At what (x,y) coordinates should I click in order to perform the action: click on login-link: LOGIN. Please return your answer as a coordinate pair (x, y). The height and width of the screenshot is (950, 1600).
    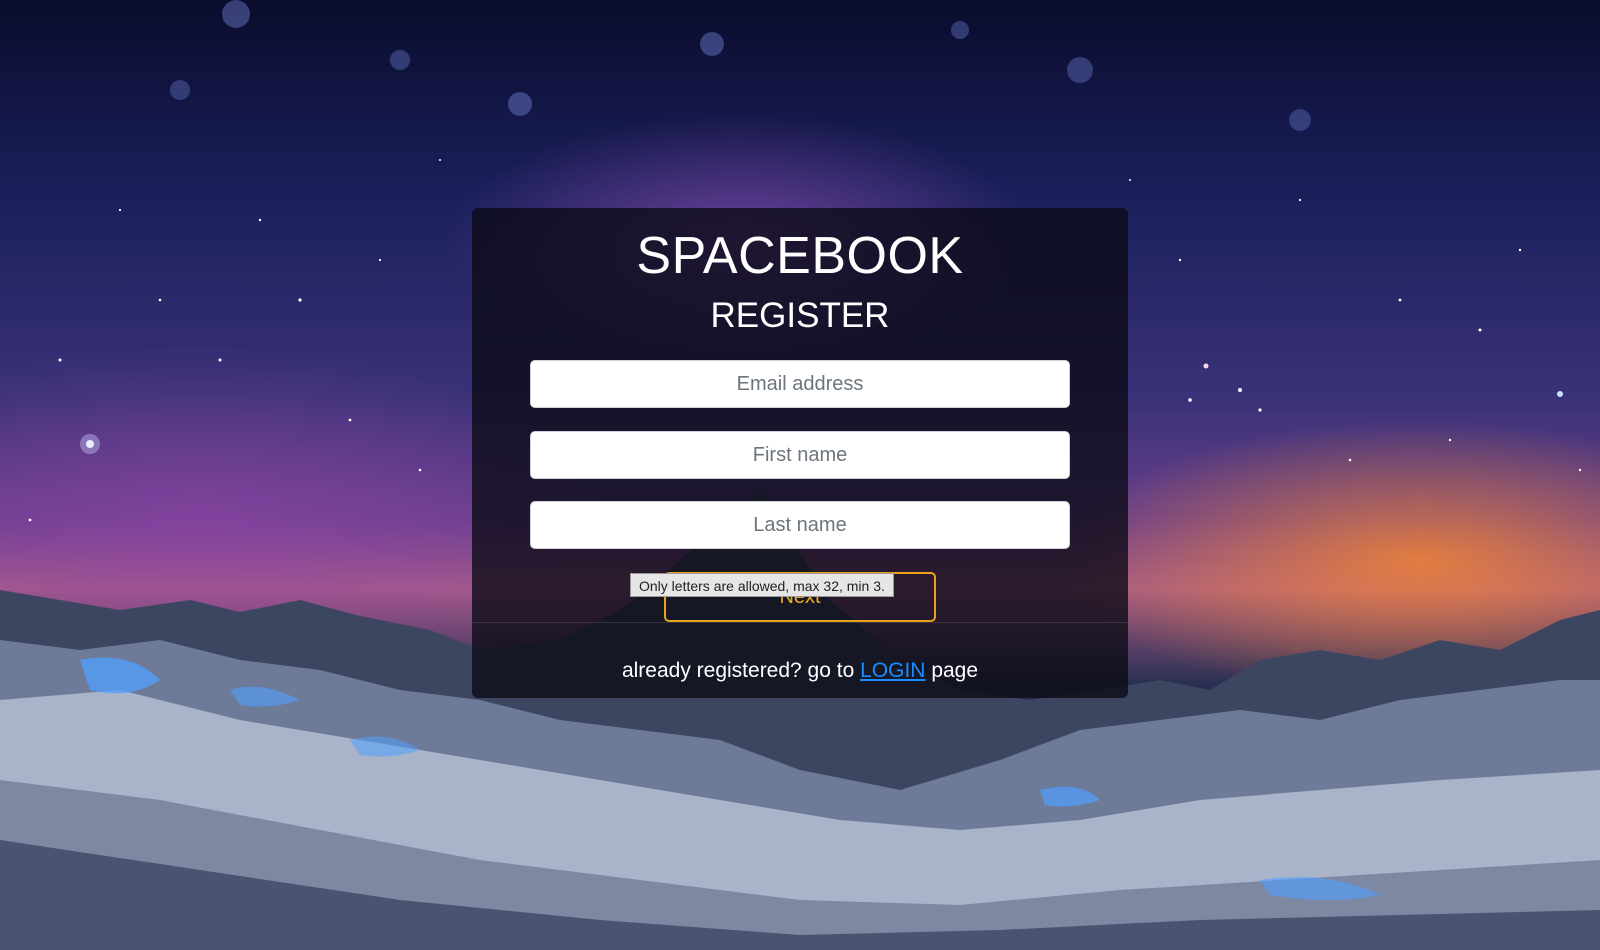
    Looking at the image, I should click on (892, 670).